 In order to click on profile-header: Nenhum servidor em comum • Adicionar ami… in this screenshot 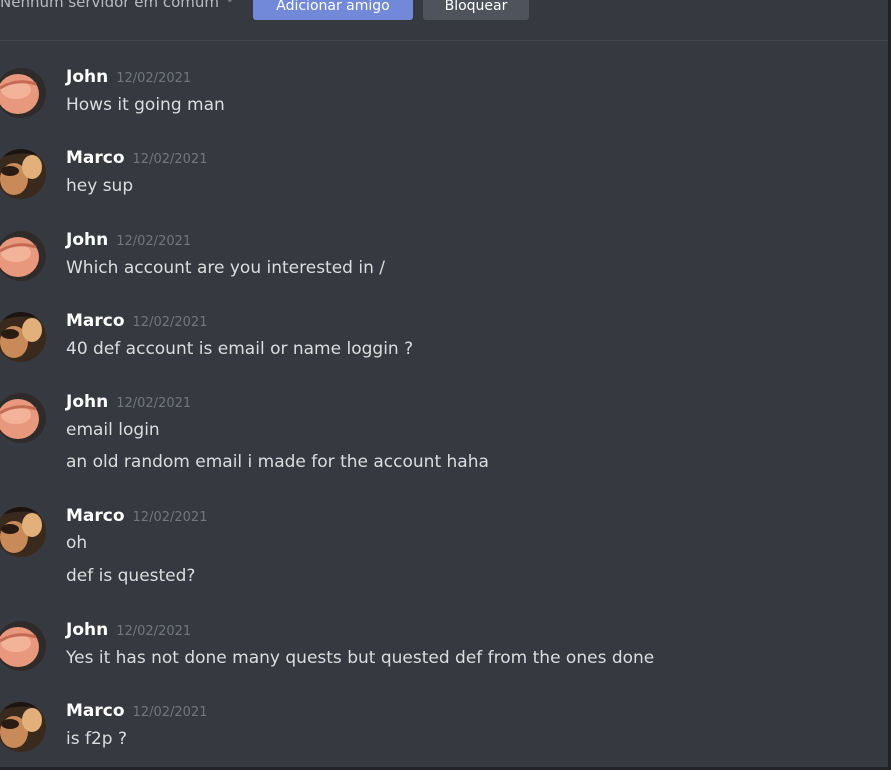, I will do `click(444, 20)`.